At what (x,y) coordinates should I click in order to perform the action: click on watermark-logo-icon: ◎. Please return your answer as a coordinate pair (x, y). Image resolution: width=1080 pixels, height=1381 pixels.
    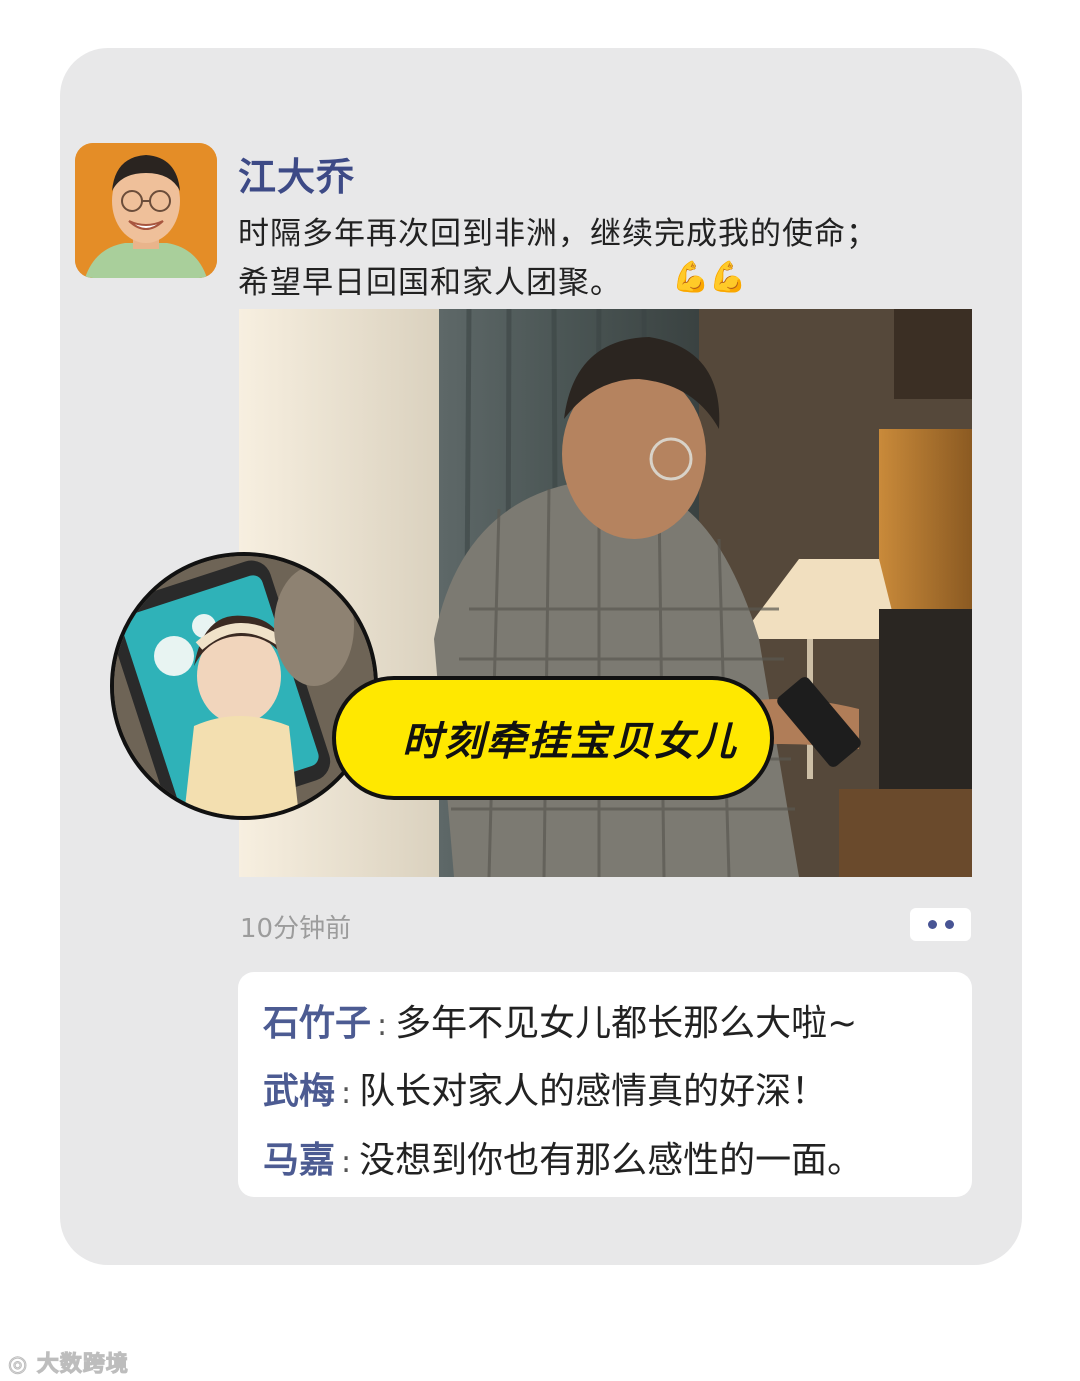
    Looking at the image, I should click on (22, 1365).